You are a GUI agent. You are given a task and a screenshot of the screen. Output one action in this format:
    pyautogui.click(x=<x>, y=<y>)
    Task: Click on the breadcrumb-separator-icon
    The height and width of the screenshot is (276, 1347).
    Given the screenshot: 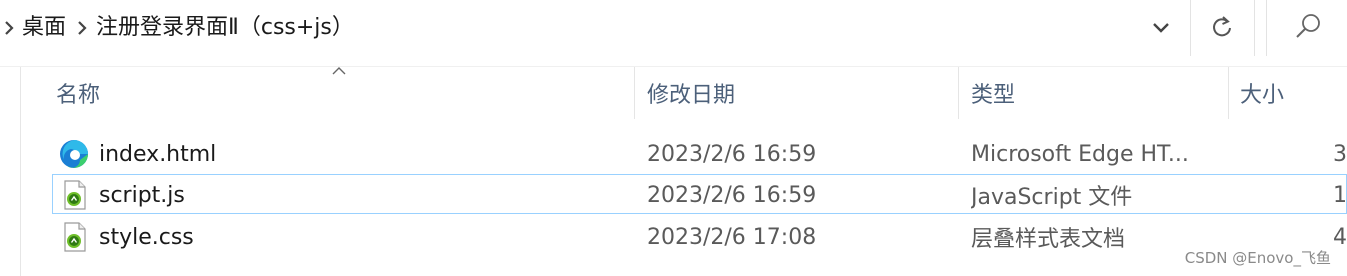 What is the action you would take?
    pyautogui.click(x=81, y=28)
    